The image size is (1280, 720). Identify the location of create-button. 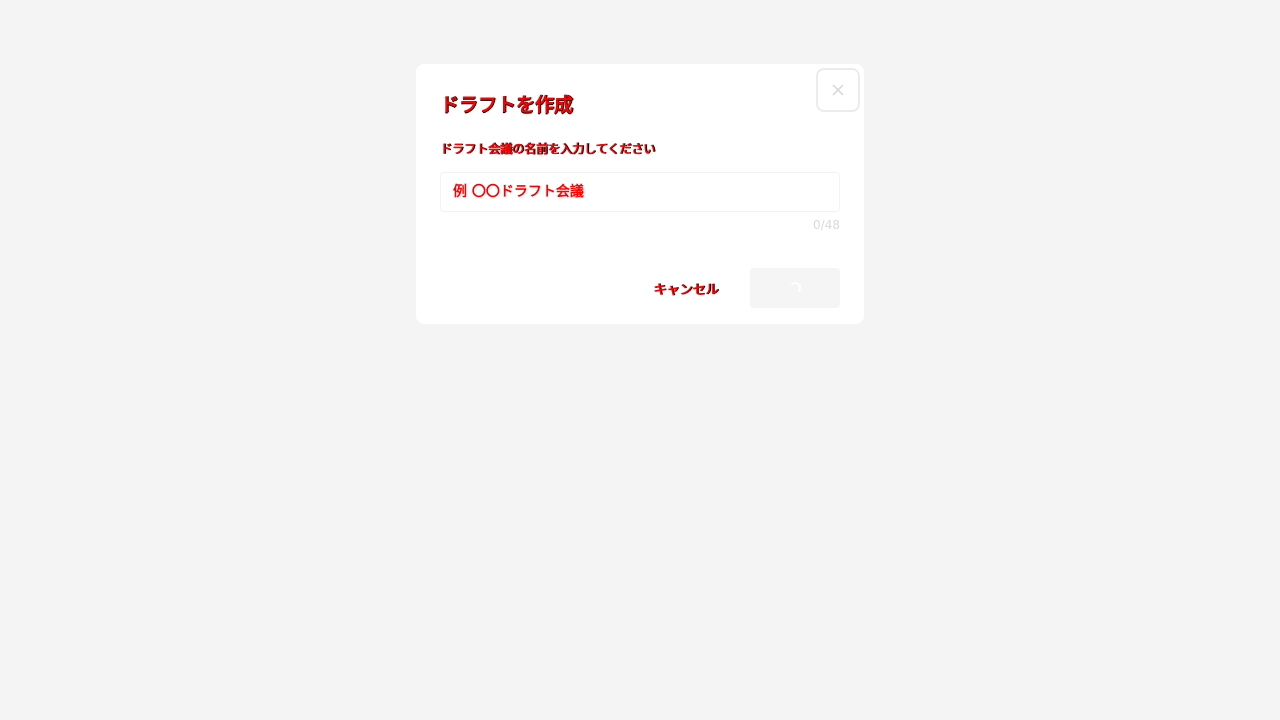
(795, 288).